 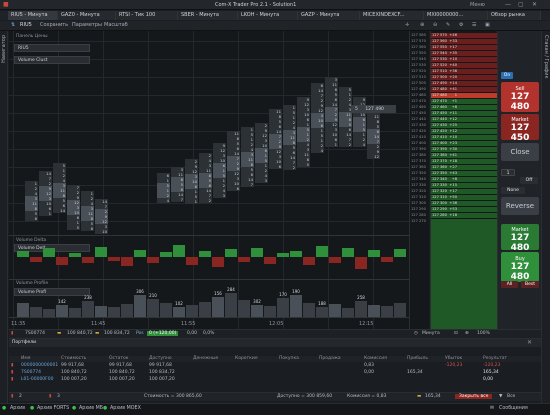 I want to click on list-icon: ☰, so click(x=474, y=26).